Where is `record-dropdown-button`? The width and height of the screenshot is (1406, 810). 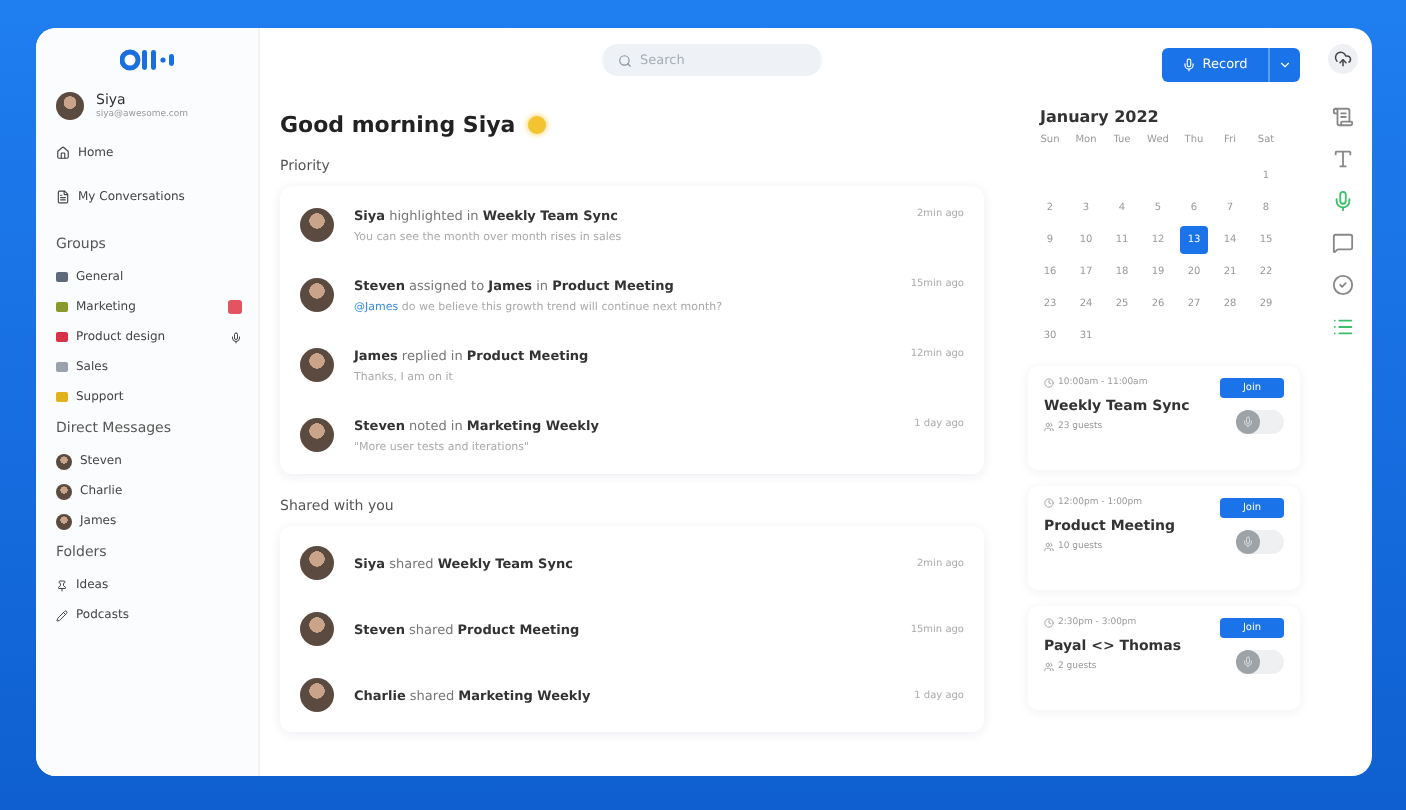
record-dropdown-button is located at coordinates (1284, 64).